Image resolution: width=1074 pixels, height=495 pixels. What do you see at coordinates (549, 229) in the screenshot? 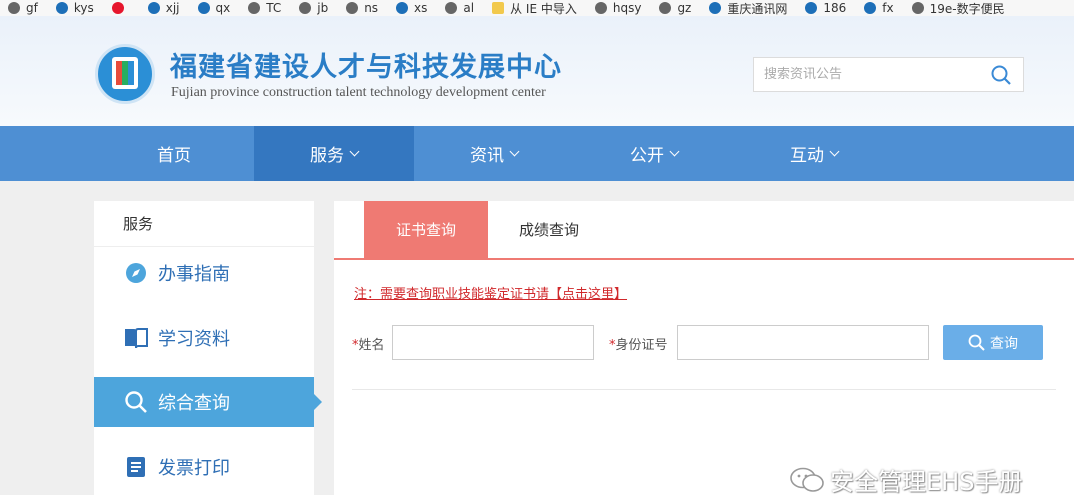
I see `tab-score-query: 成绩查询` at bounding box center [549, 229].